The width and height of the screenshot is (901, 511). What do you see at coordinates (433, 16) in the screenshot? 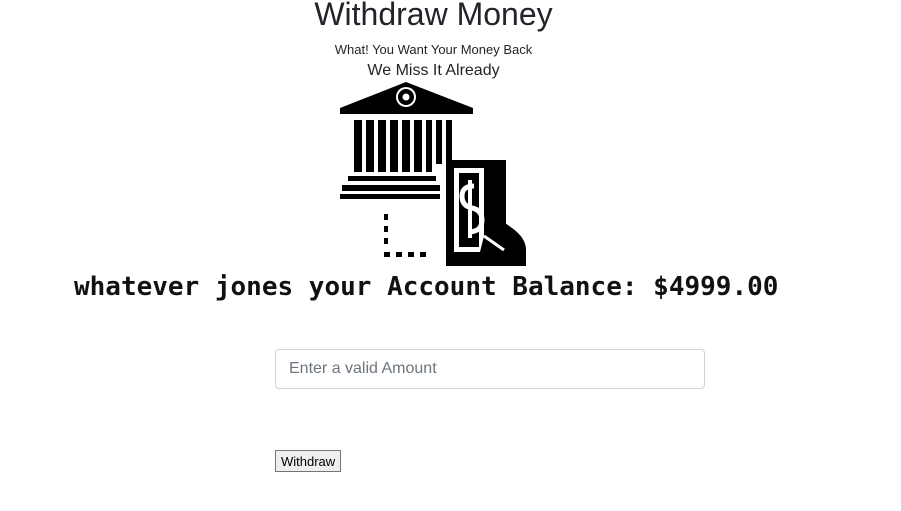
I see `page-title: Withdraw Money` at bounding box center [433, 16].